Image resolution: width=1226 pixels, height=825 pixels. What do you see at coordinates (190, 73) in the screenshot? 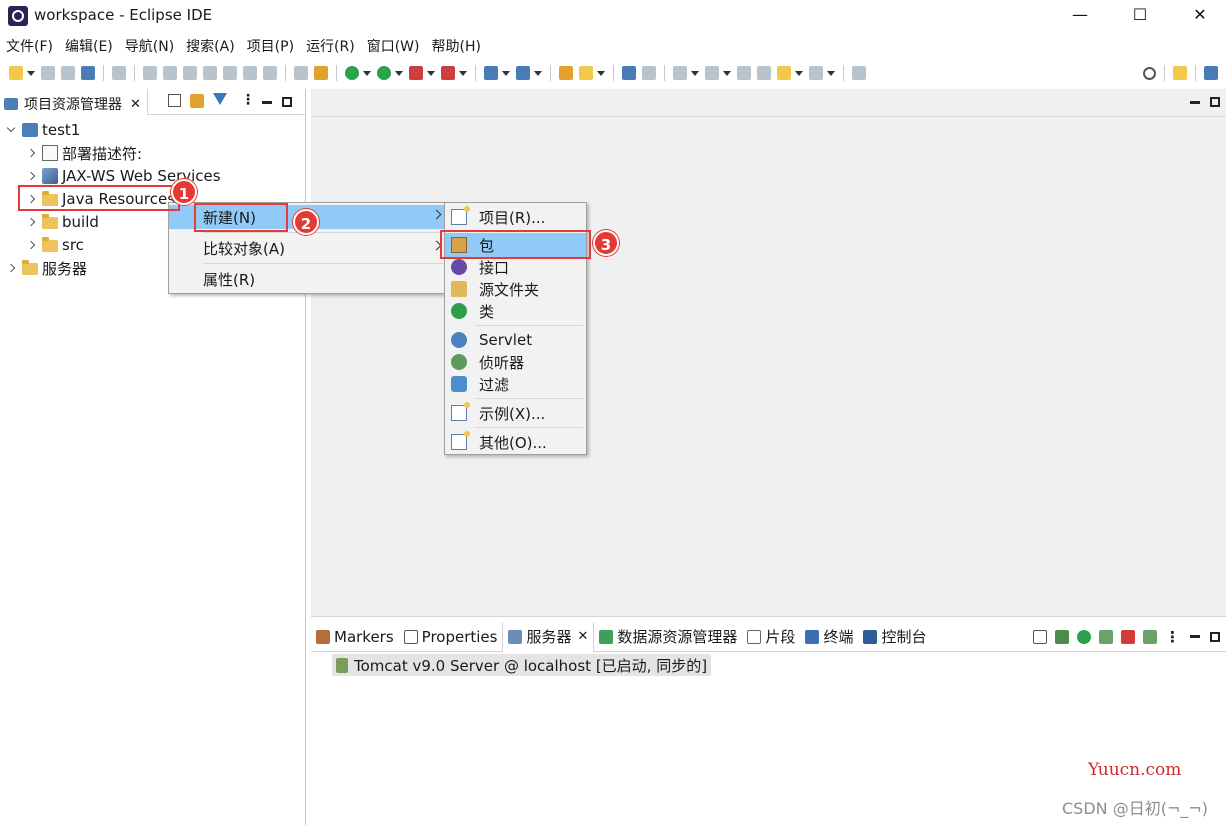
I see `terminate-icon` at bounding box center [190, 73].